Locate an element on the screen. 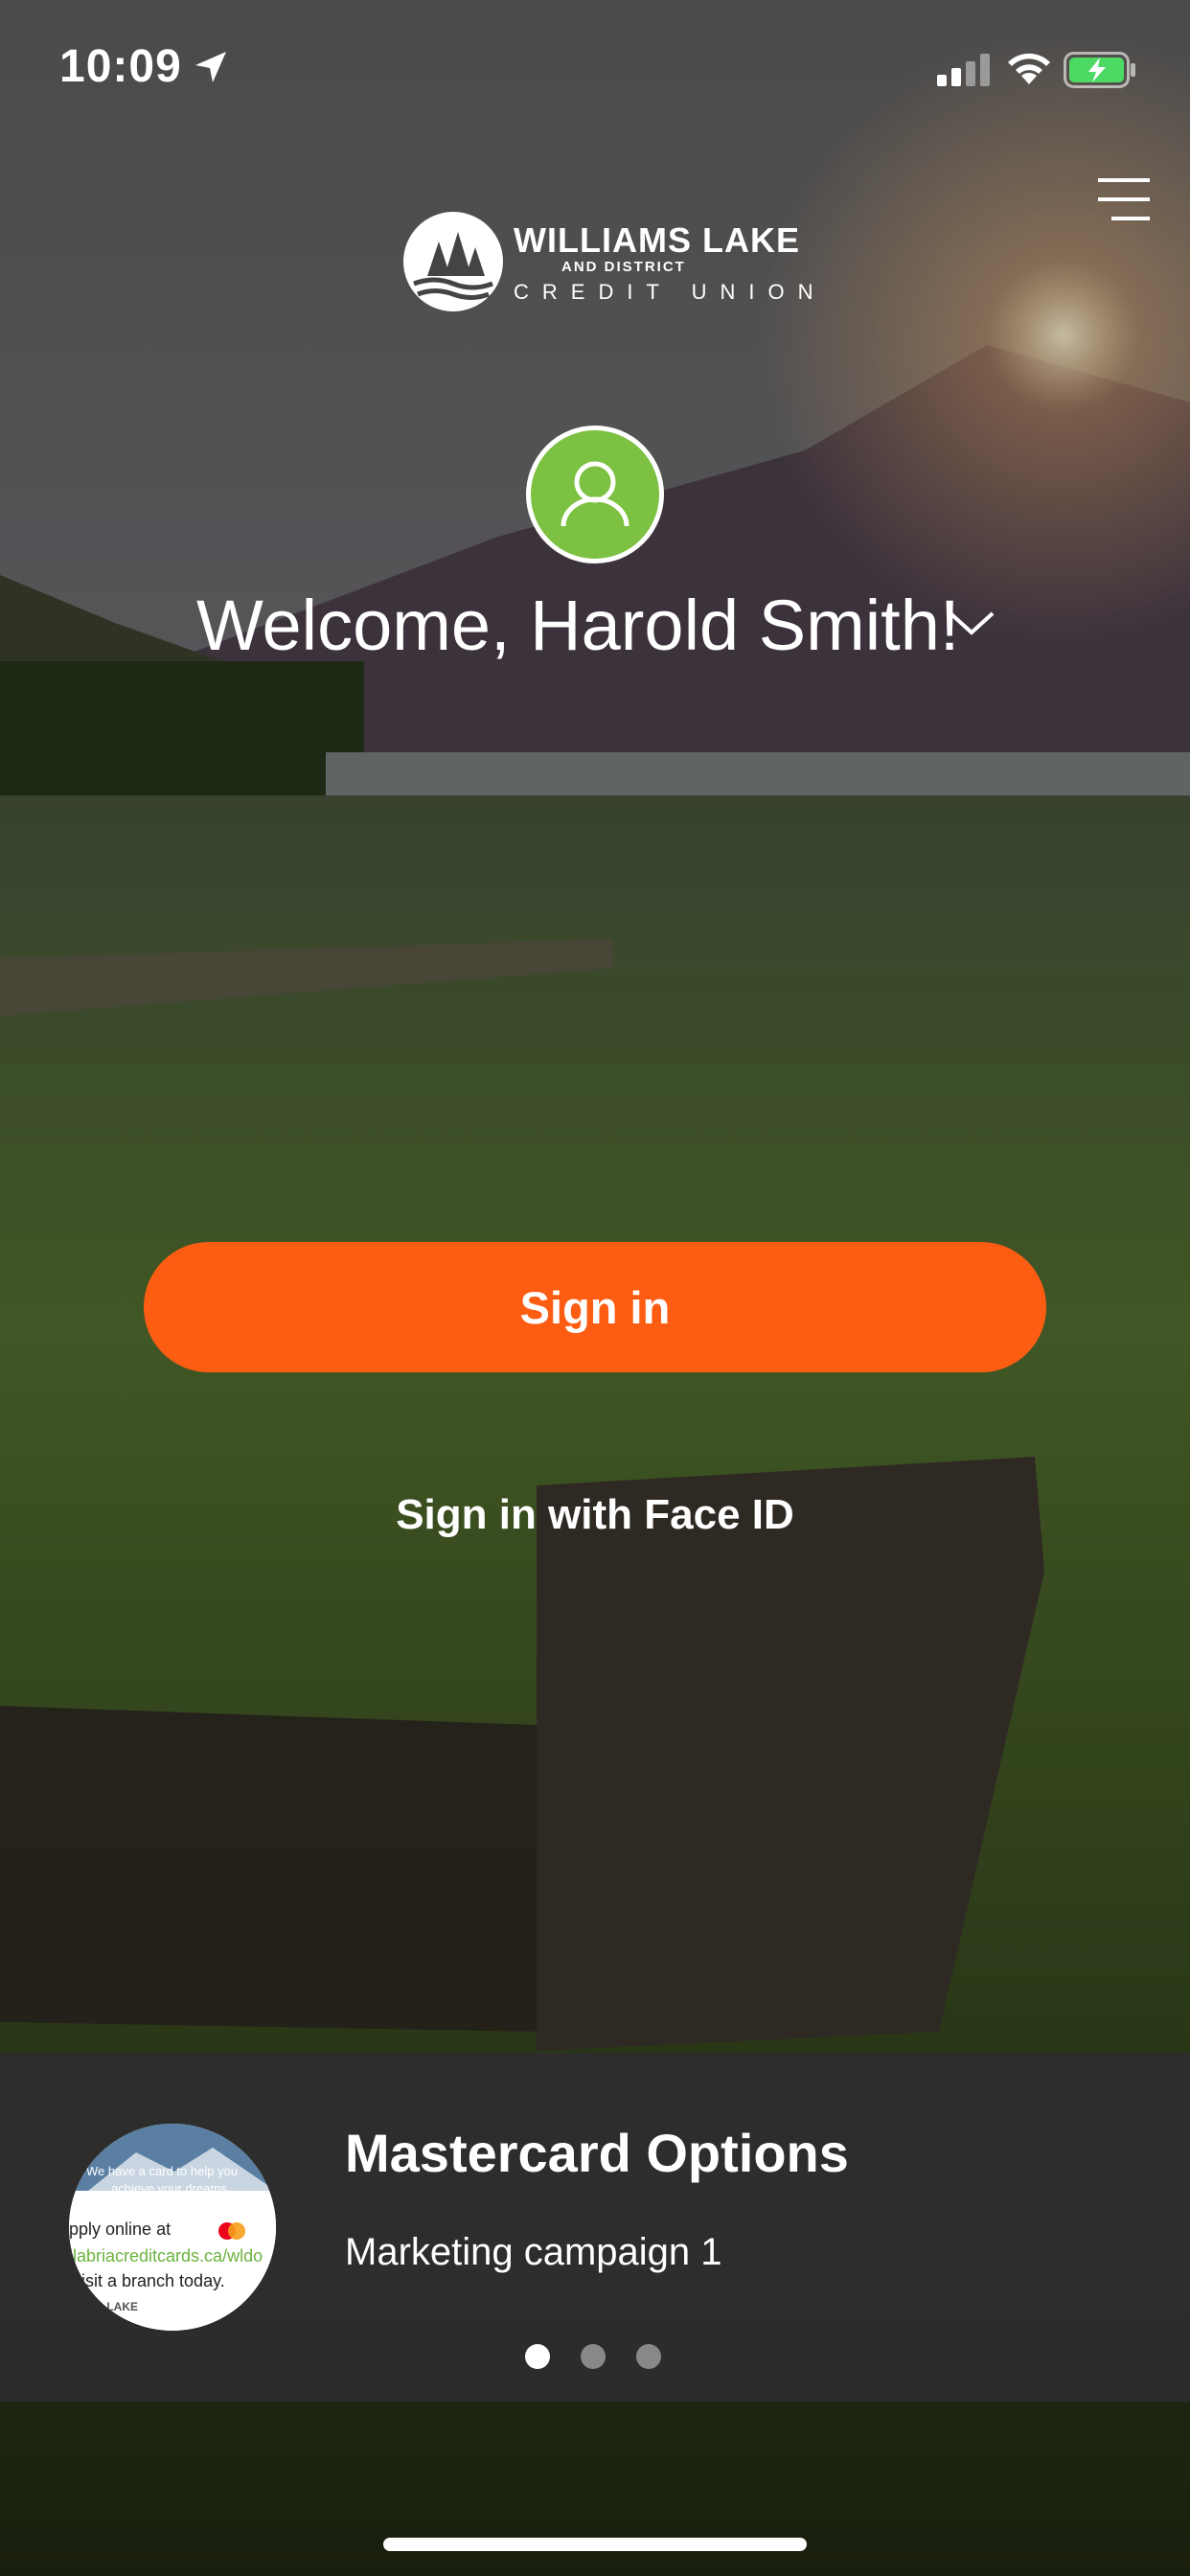 Image resolution: width=1190 pixels, height=2576 pixels. signal-icon is located at coordinates (964, 70).